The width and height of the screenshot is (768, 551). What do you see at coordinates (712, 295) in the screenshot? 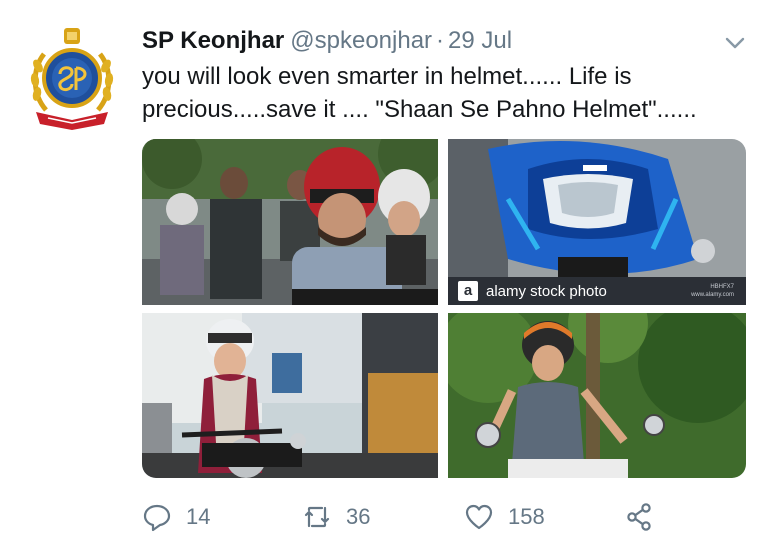
I see `watermark-site: www.alamy.com` at bounding box center [712, 295].